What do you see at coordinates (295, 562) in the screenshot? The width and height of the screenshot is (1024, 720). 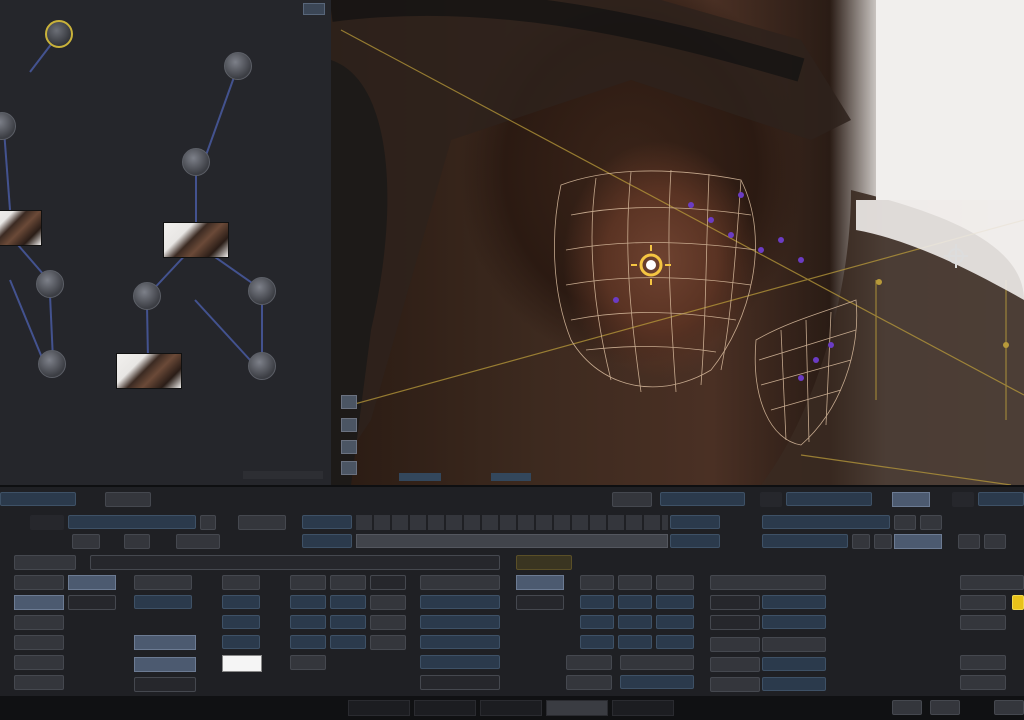 I see `section-tab-b` at bounding box center [295, 562].